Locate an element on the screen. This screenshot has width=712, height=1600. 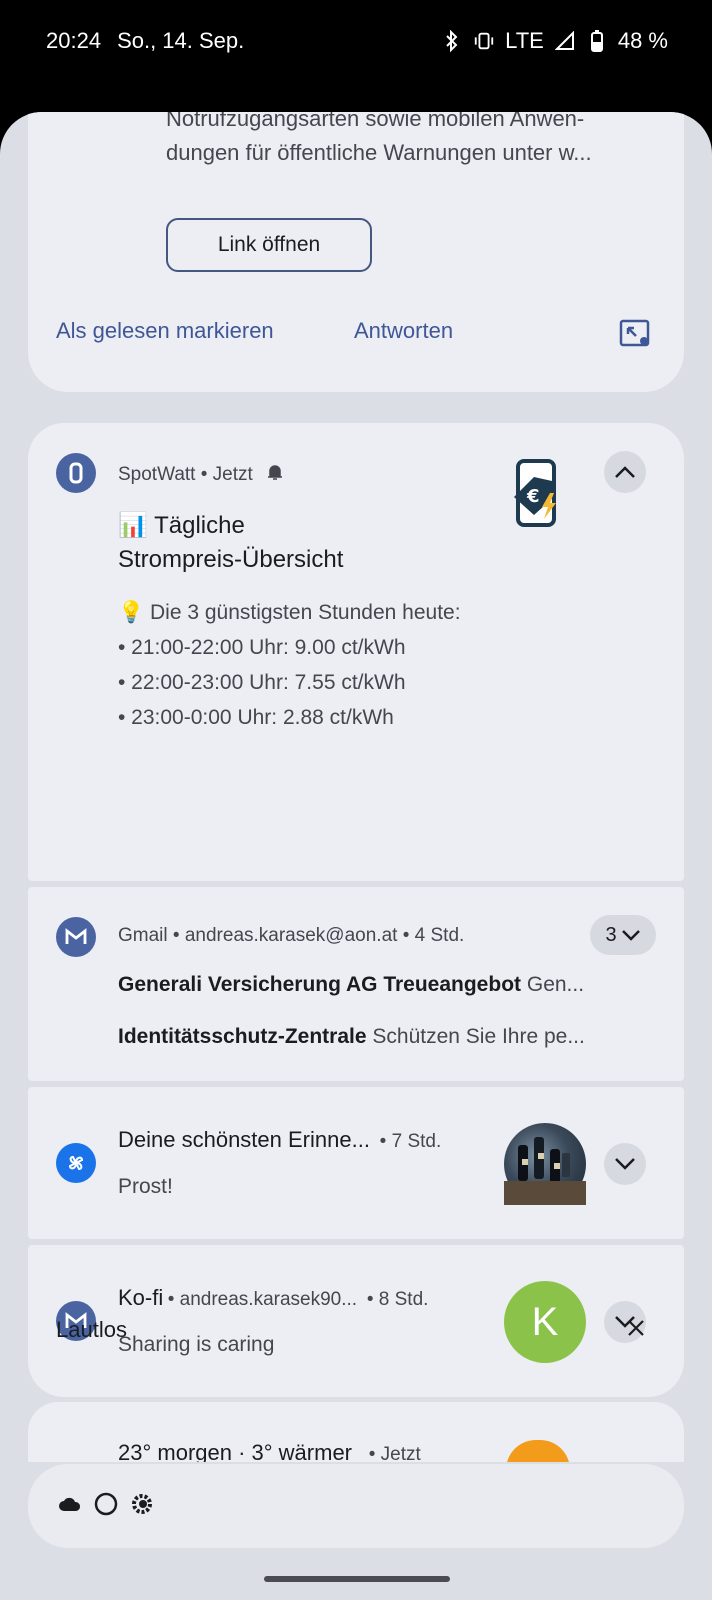
notification-header: SpotWatt • Jetzt is located at coordinates (201, 475).